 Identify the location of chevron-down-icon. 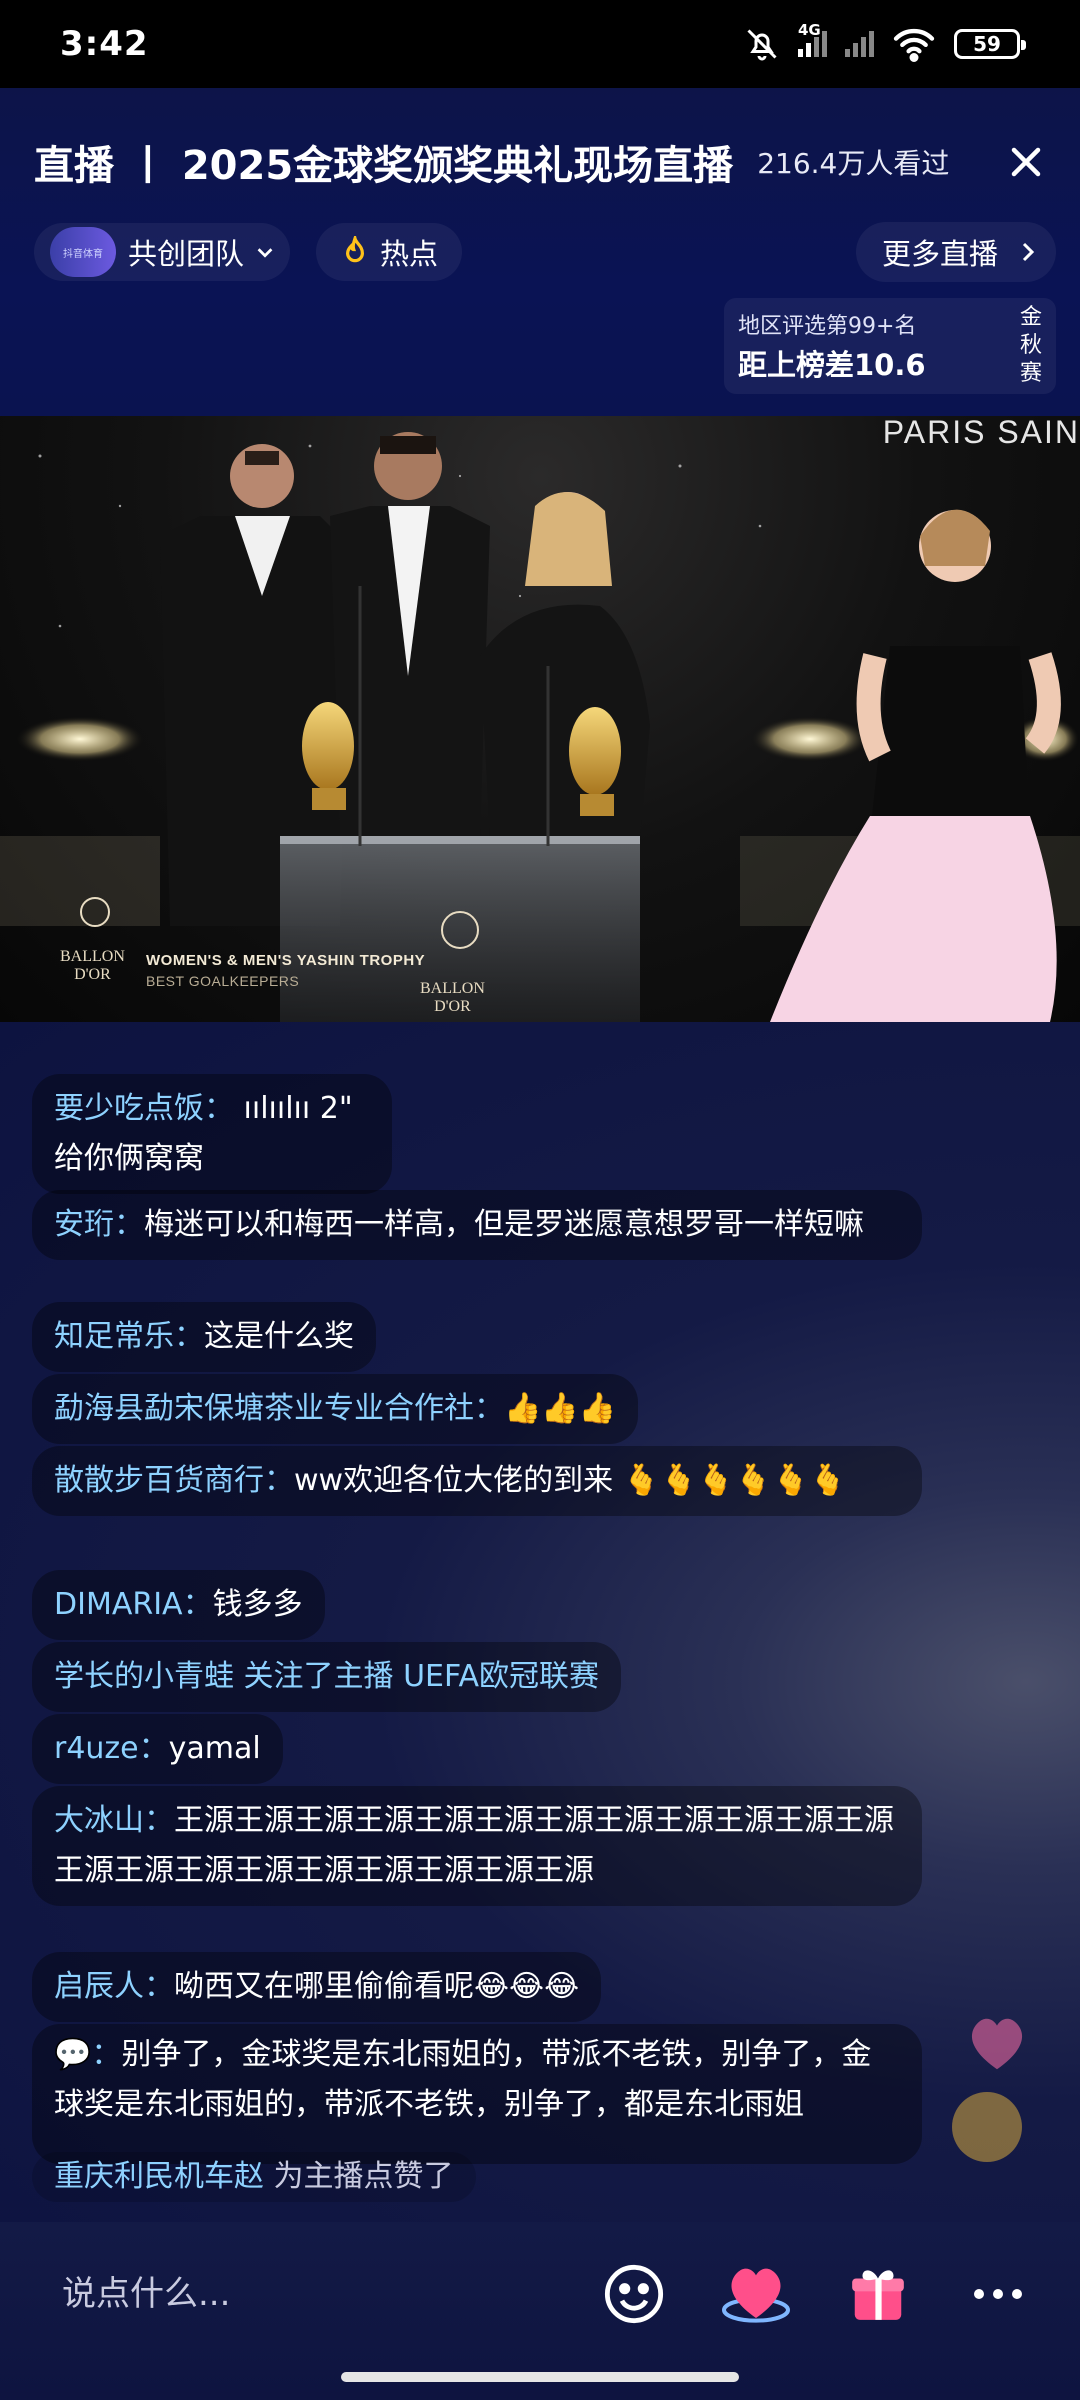
(265, 253).